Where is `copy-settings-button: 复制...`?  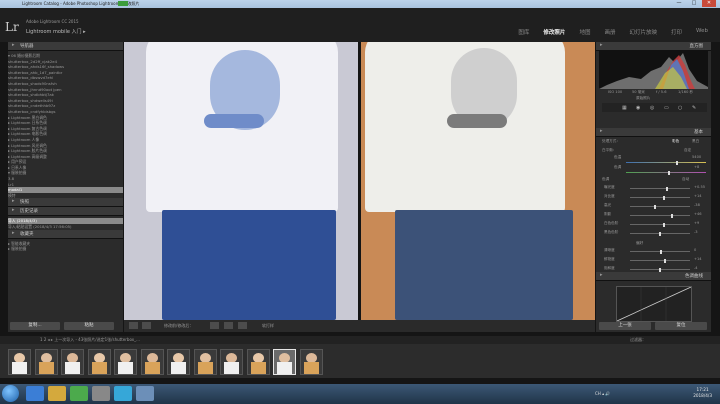
copy-settings-button: 复制... is located at coordinates (35, 326).